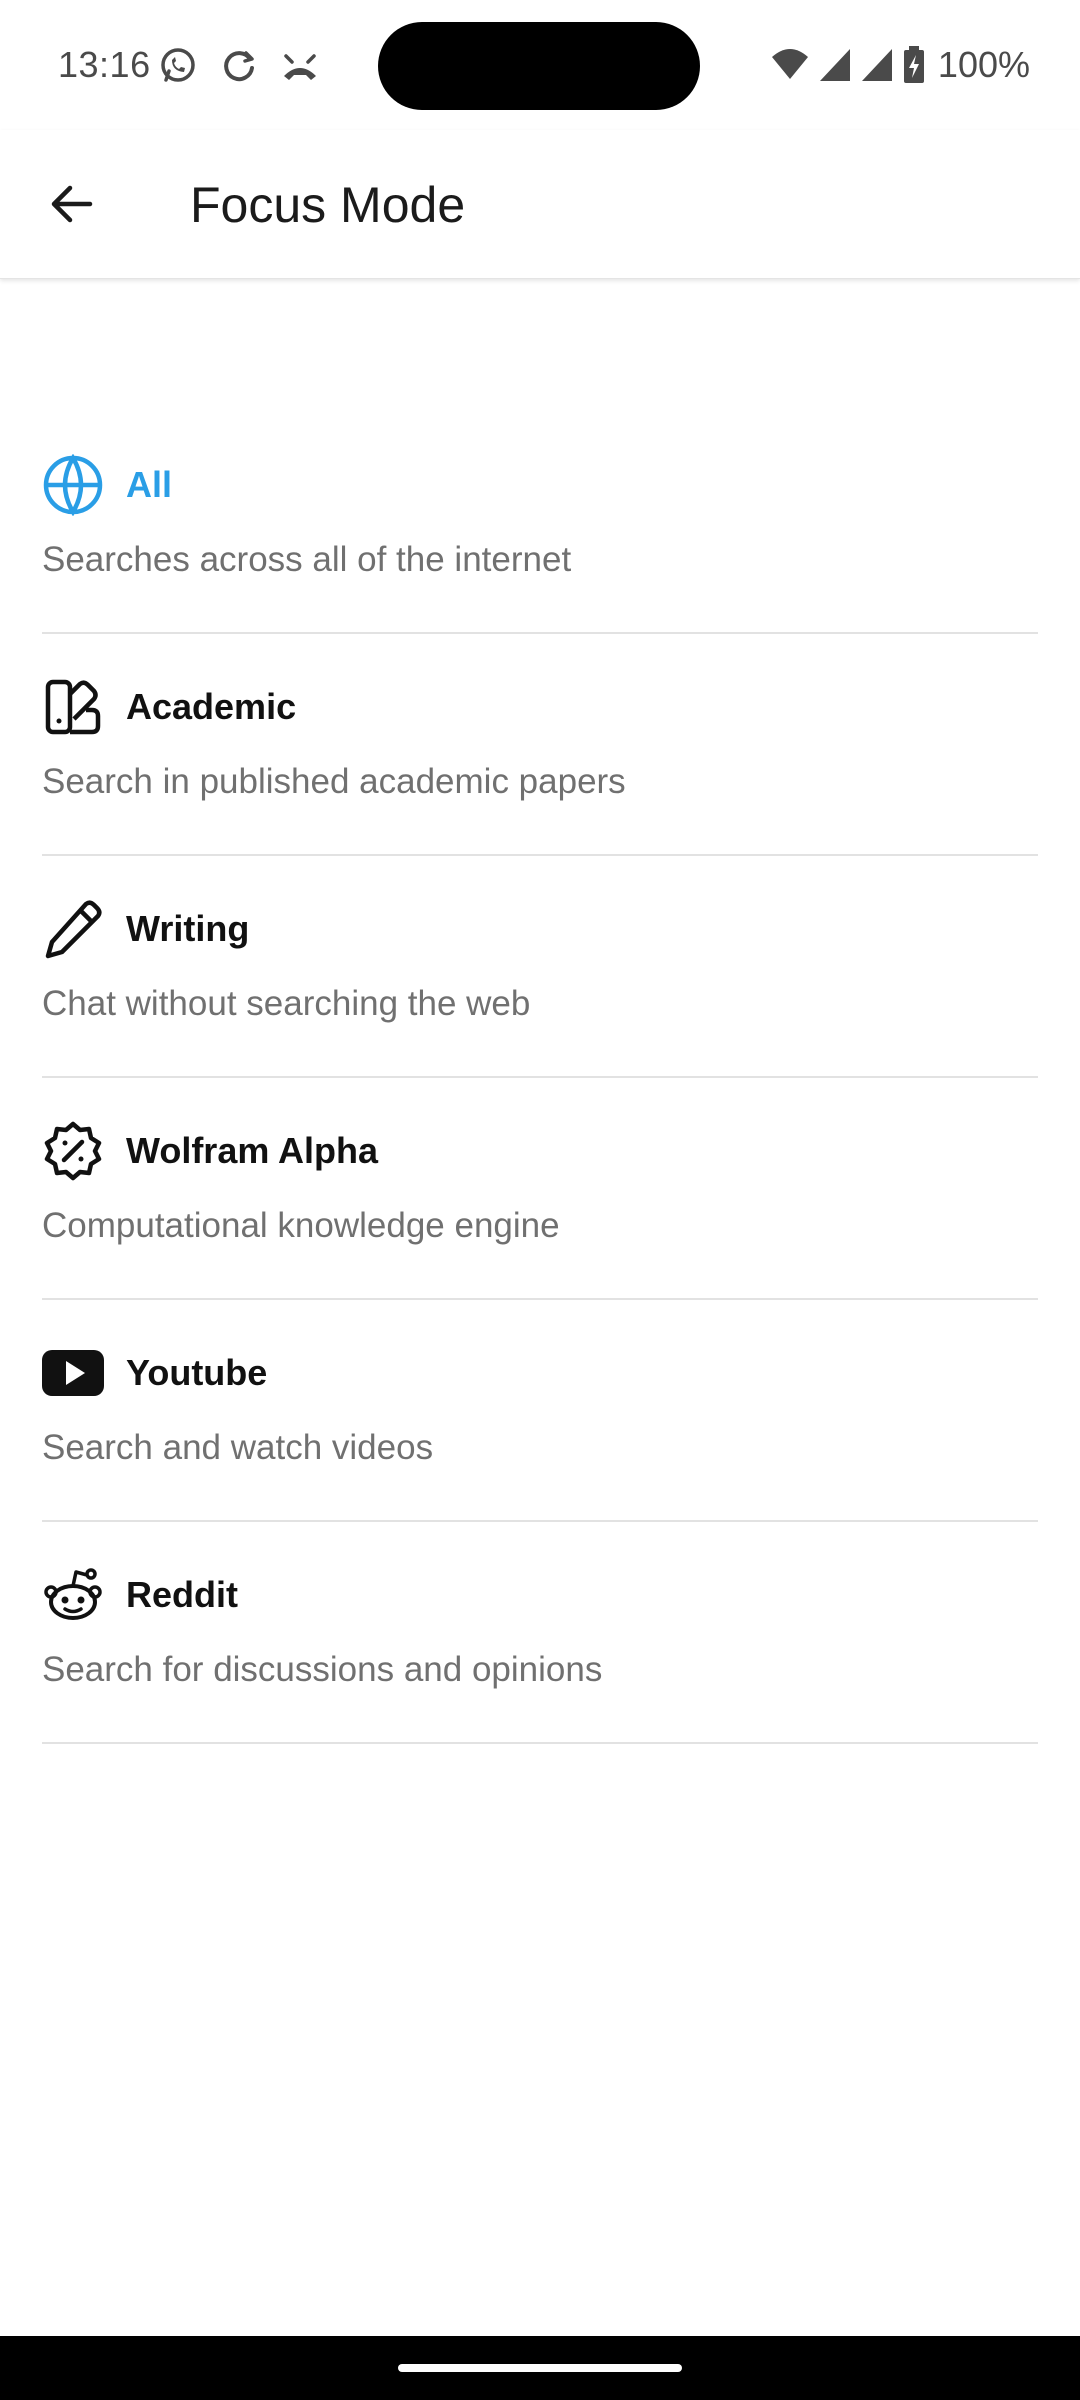  What do you see at coordinates (914, 65) in the screenshot?
I see `battery-charging-icon` at bounding box center [914, 65].